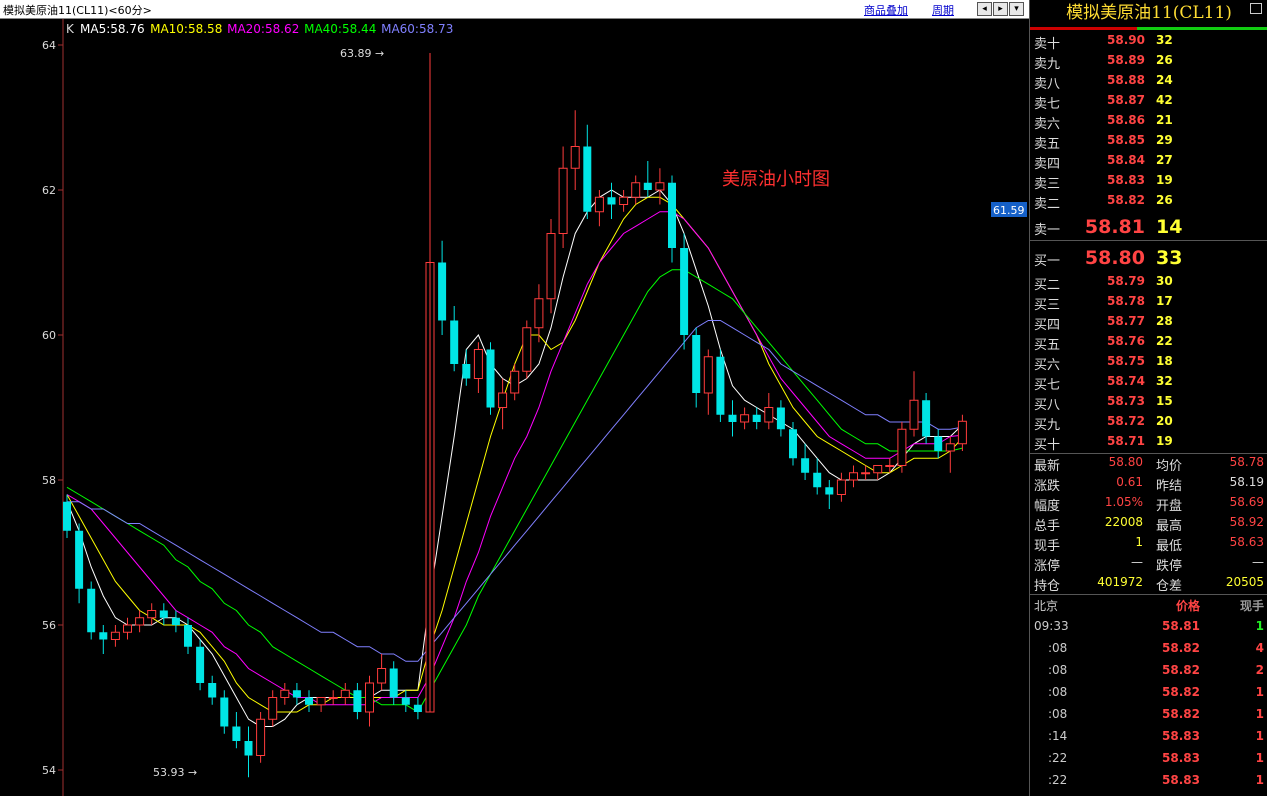  I want to click on stat-label: 最低, so click(1169, 546).